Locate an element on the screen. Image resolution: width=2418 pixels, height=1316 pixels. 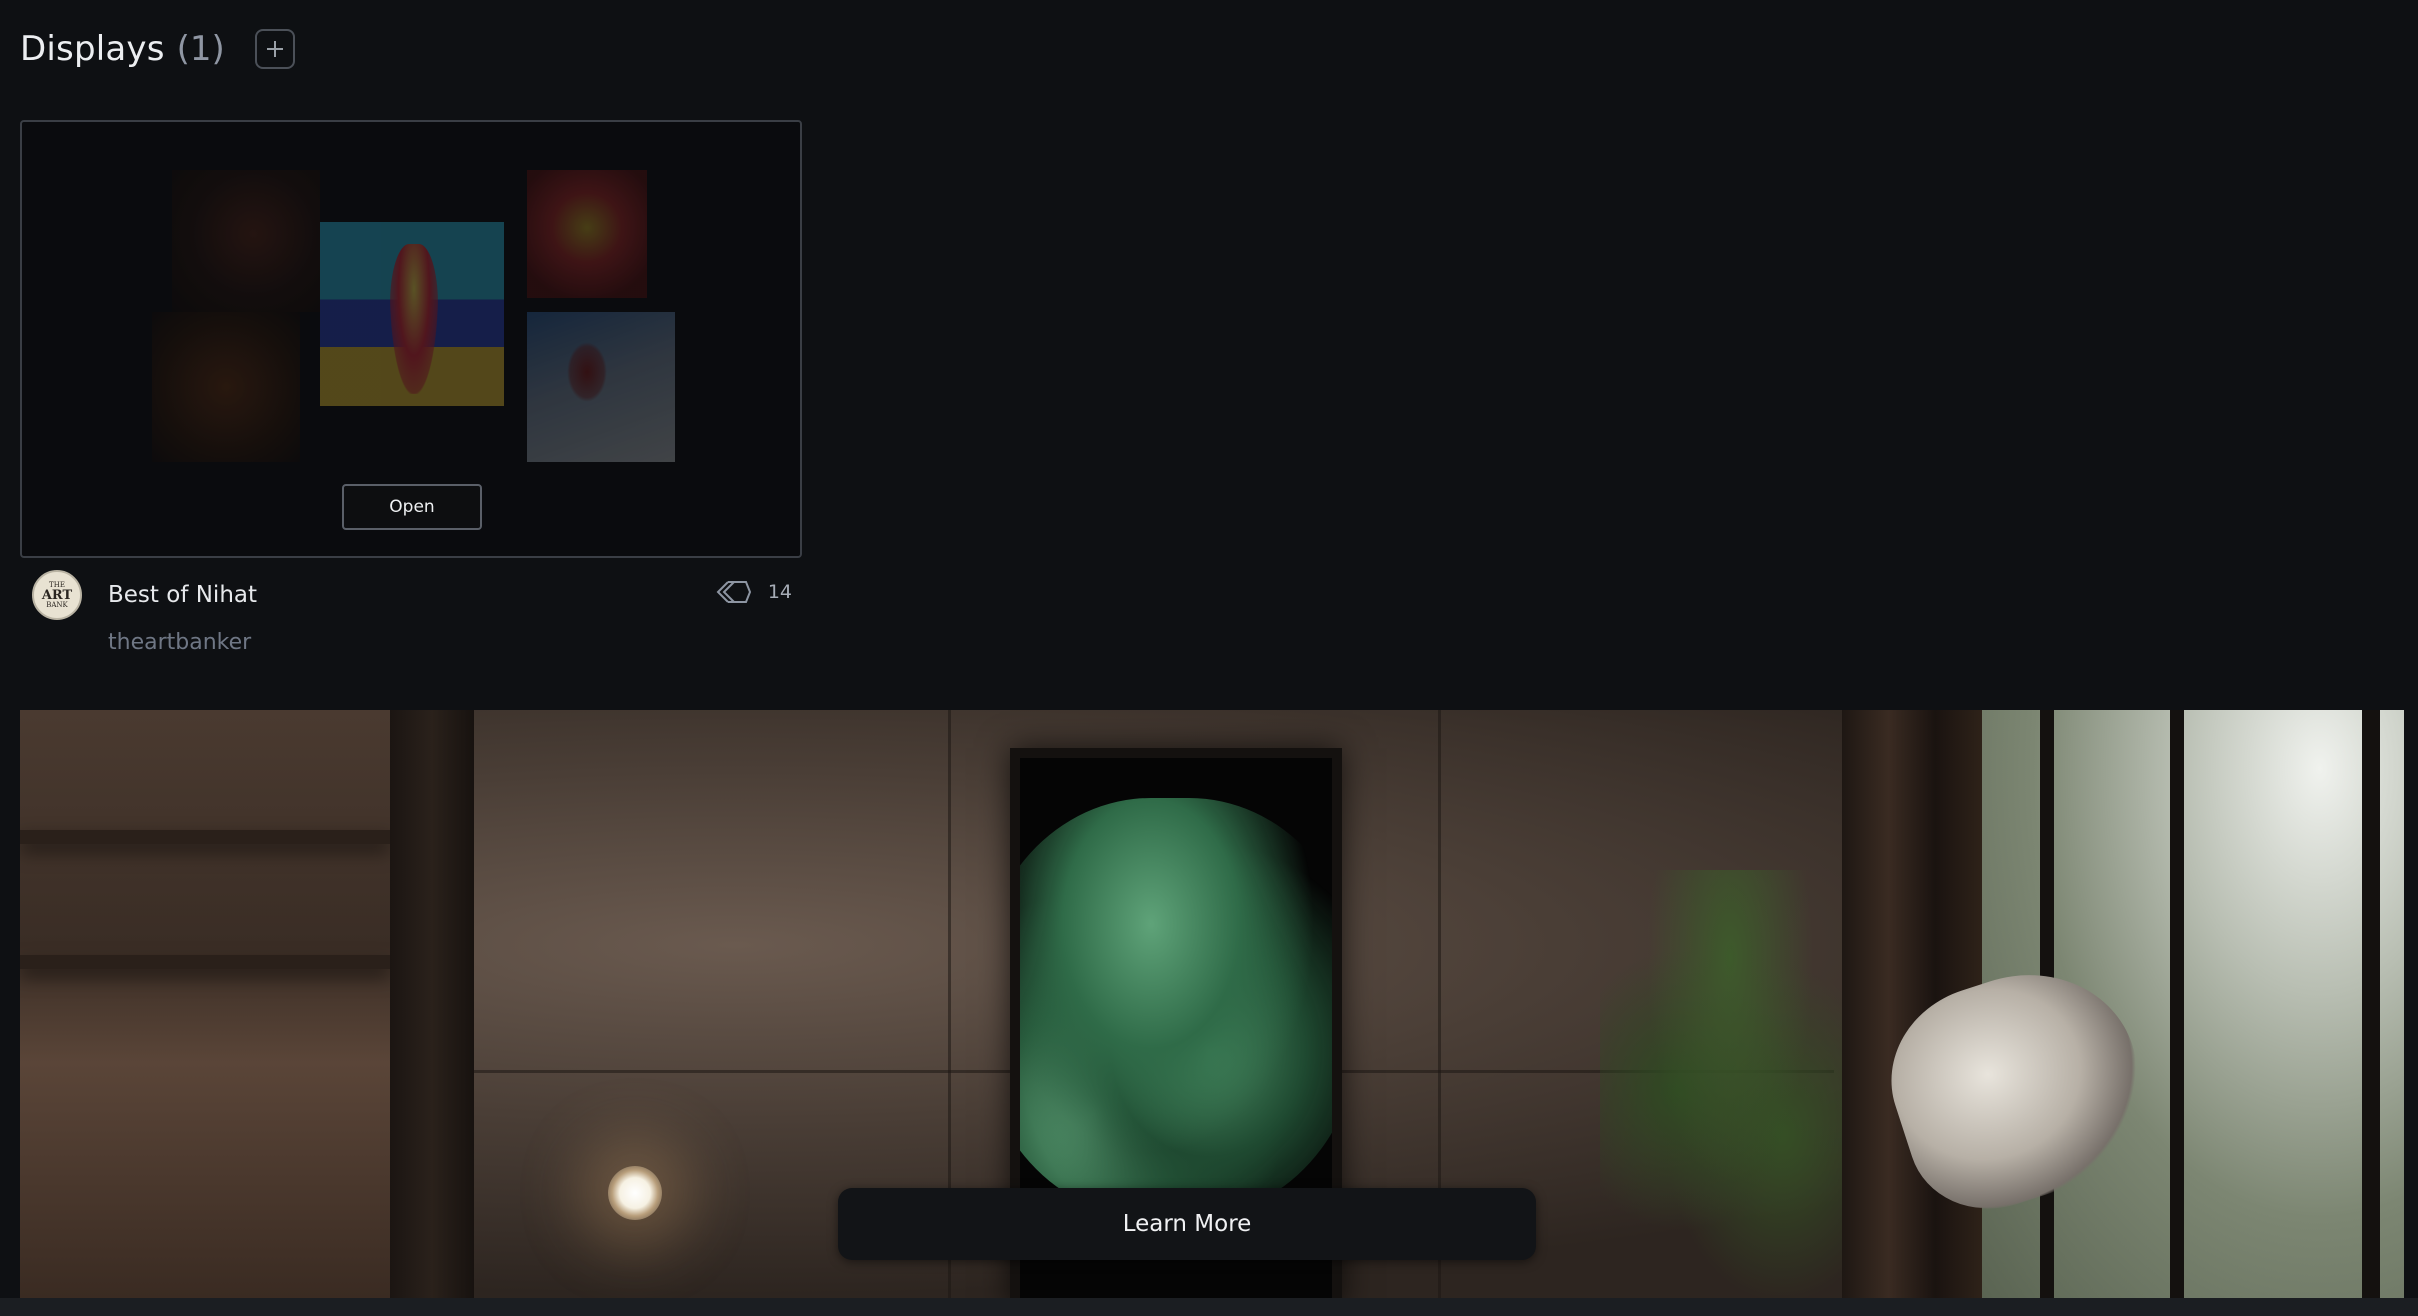
open-display-button: Open is located at coordinates (412, 507).